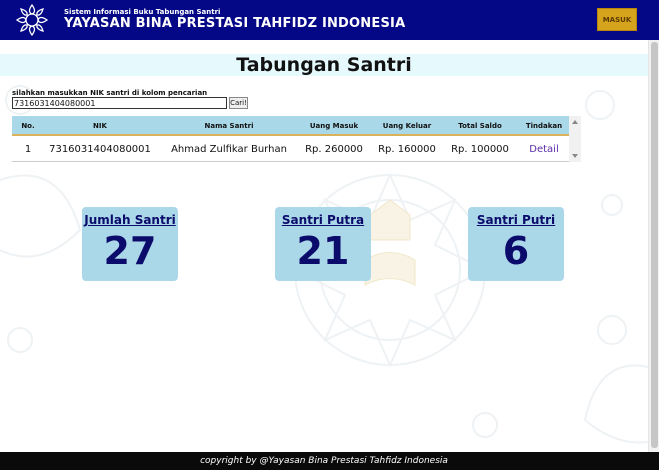  I want to click on scroll-up-icon, so click(575, 122).